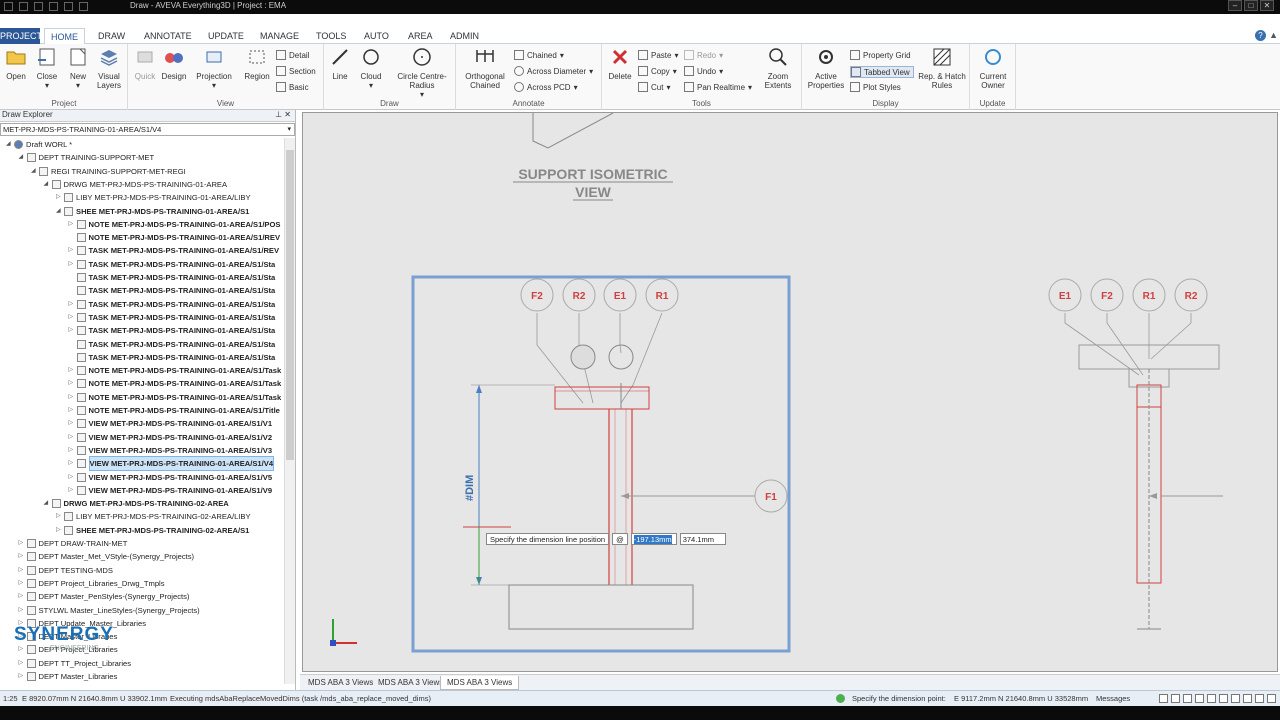  Describe the element at coordinates (620, 63) in the screenshot. I see `delete-button: Delete` at that location.